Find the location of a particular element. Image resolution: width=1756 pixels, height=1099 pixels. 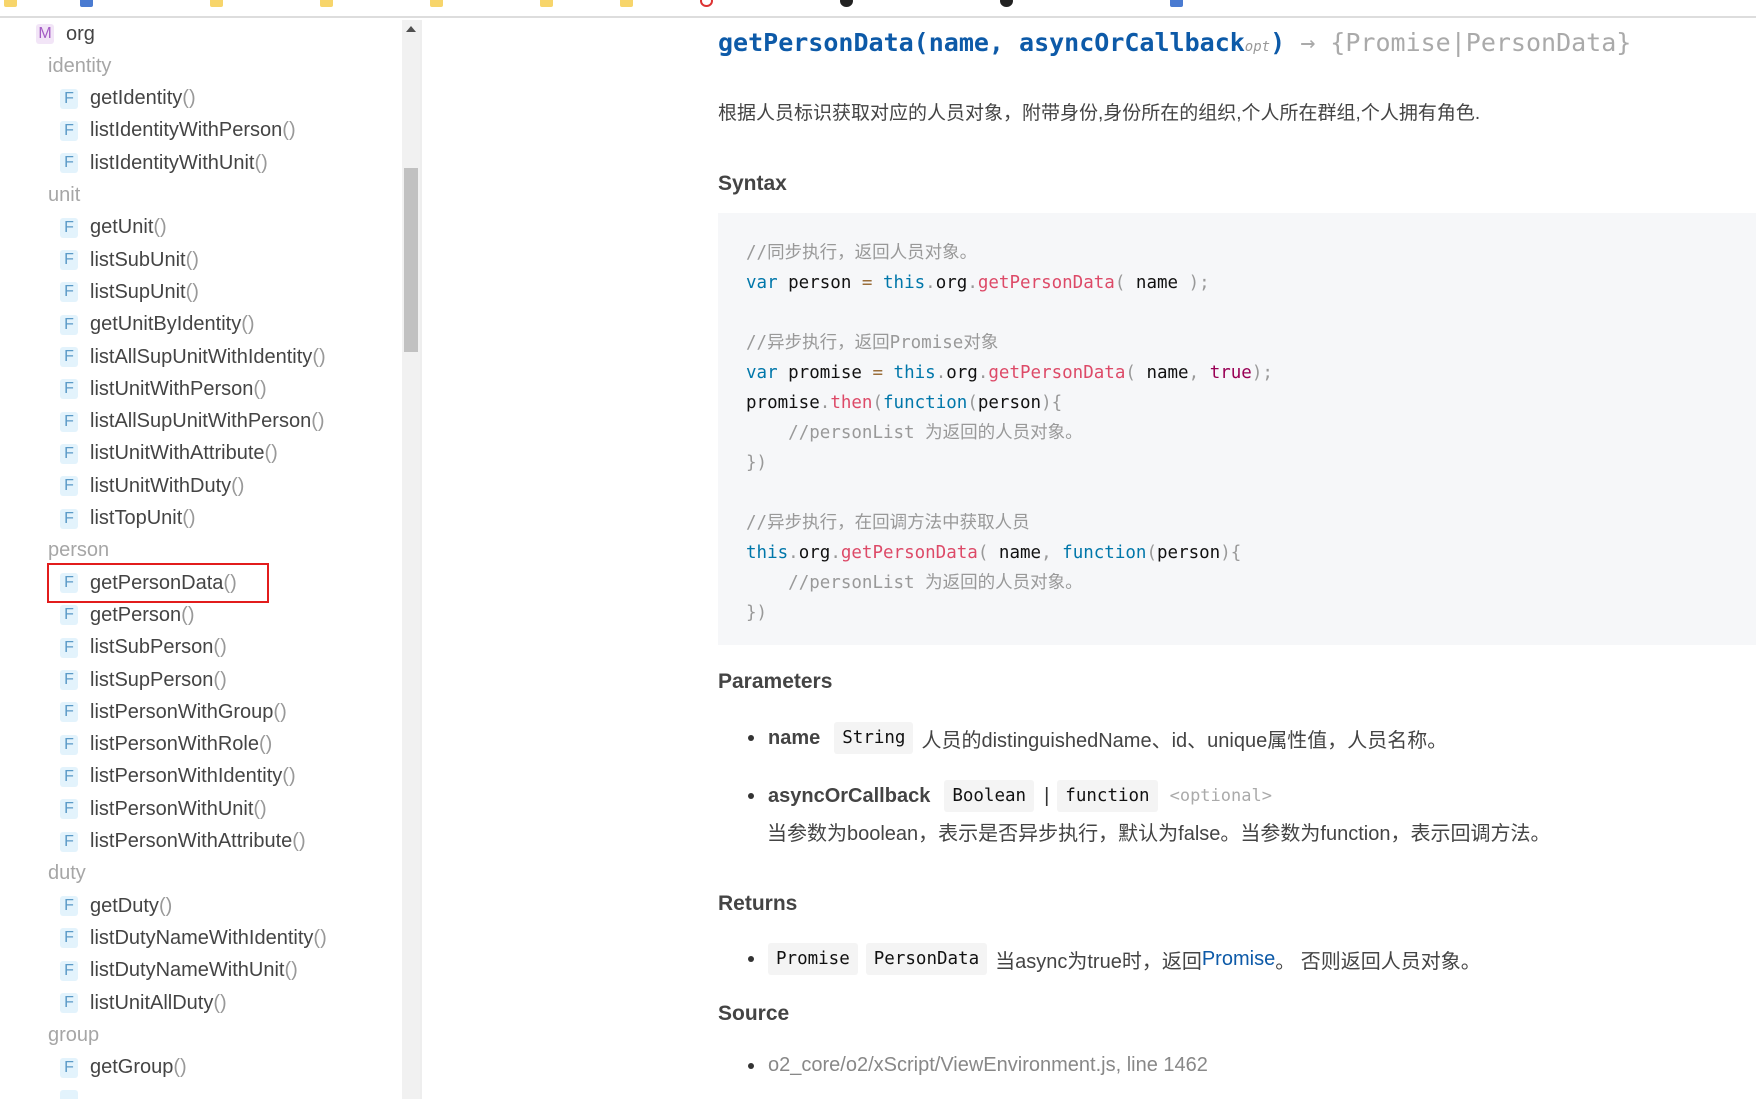

sidebar-item-listDutyNameWithUnit: FlistDutyNameWithUnit() is located at coordinates (179, 971).